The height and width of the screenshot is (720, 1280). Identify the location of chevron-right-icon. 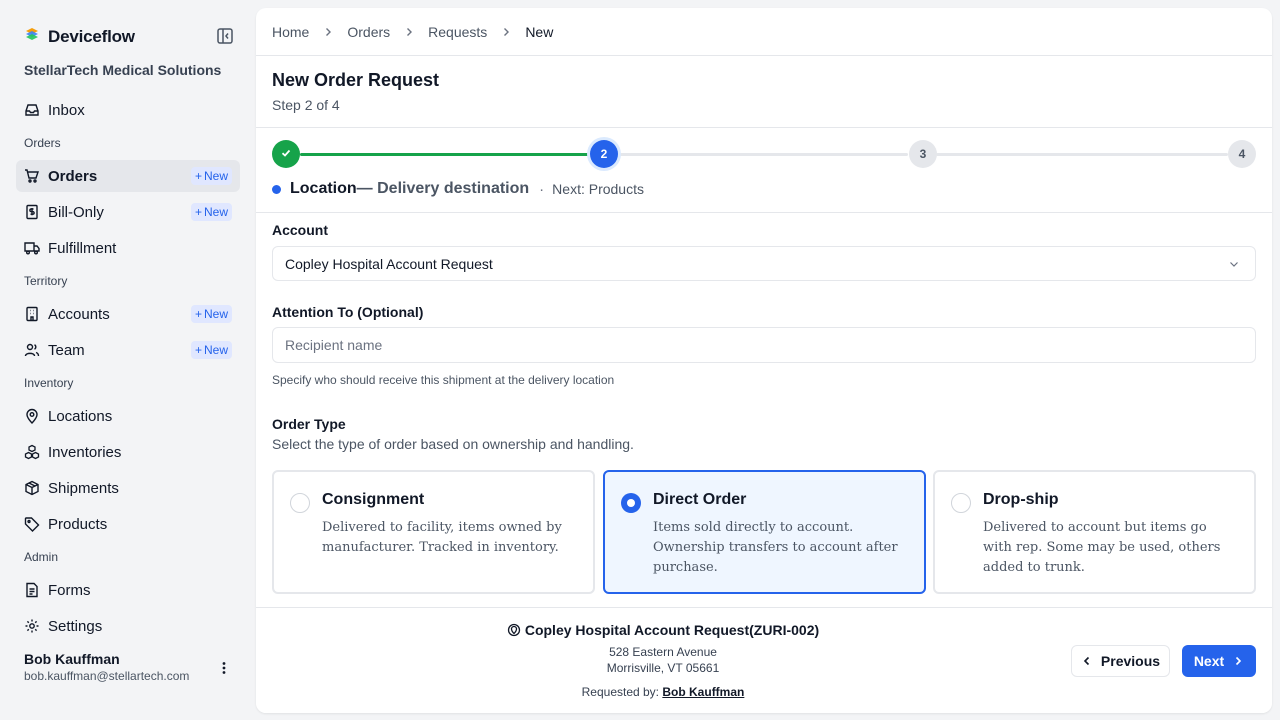
(328, 32).